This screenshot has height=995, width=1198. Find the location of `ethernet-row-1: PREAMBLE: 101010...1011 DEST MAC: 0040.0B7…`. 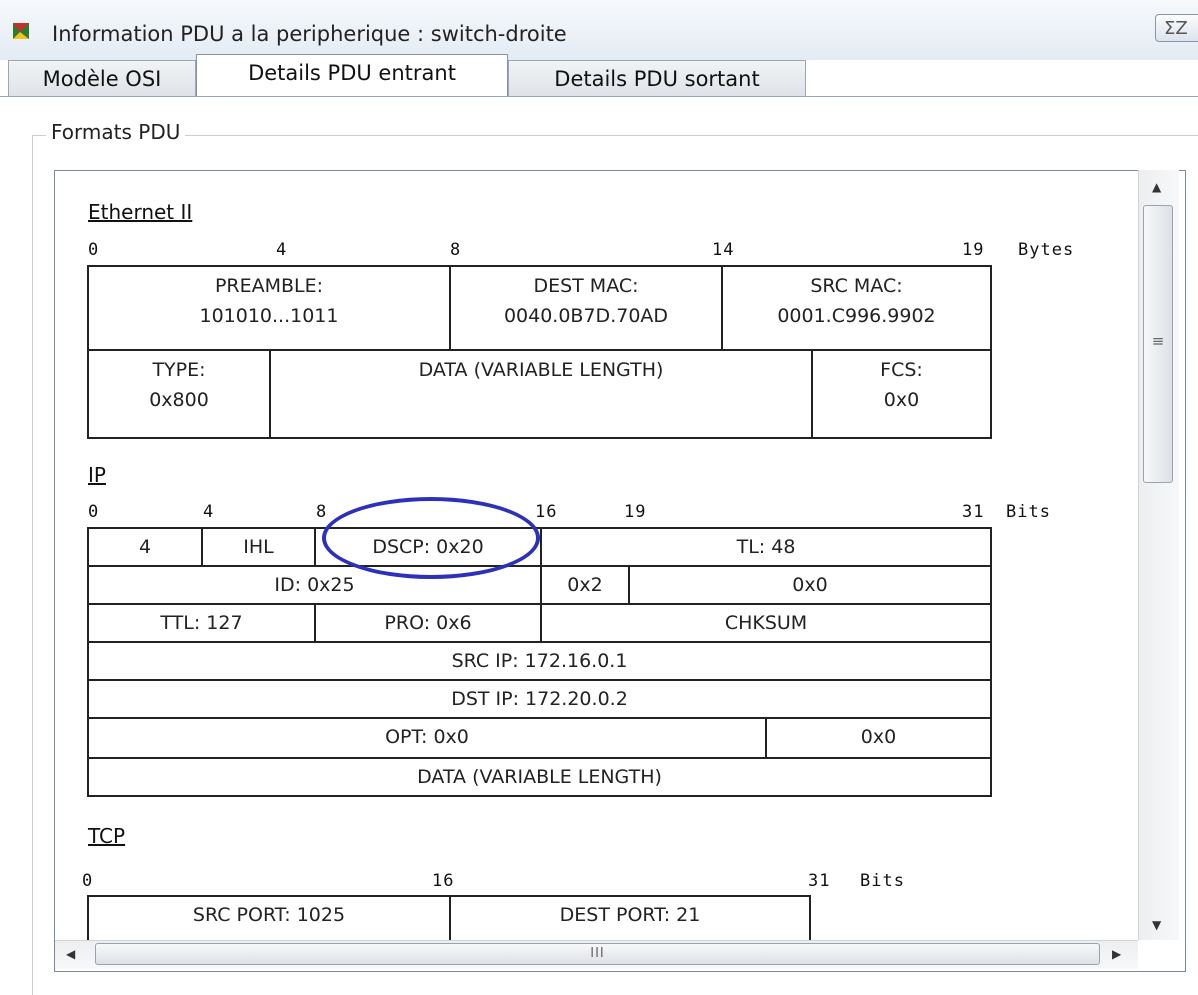

ethernet-row-1: PREAMBLE: 101010...1011 DEST MAC: 0040.0B7… is located at coordinates (539, 308).